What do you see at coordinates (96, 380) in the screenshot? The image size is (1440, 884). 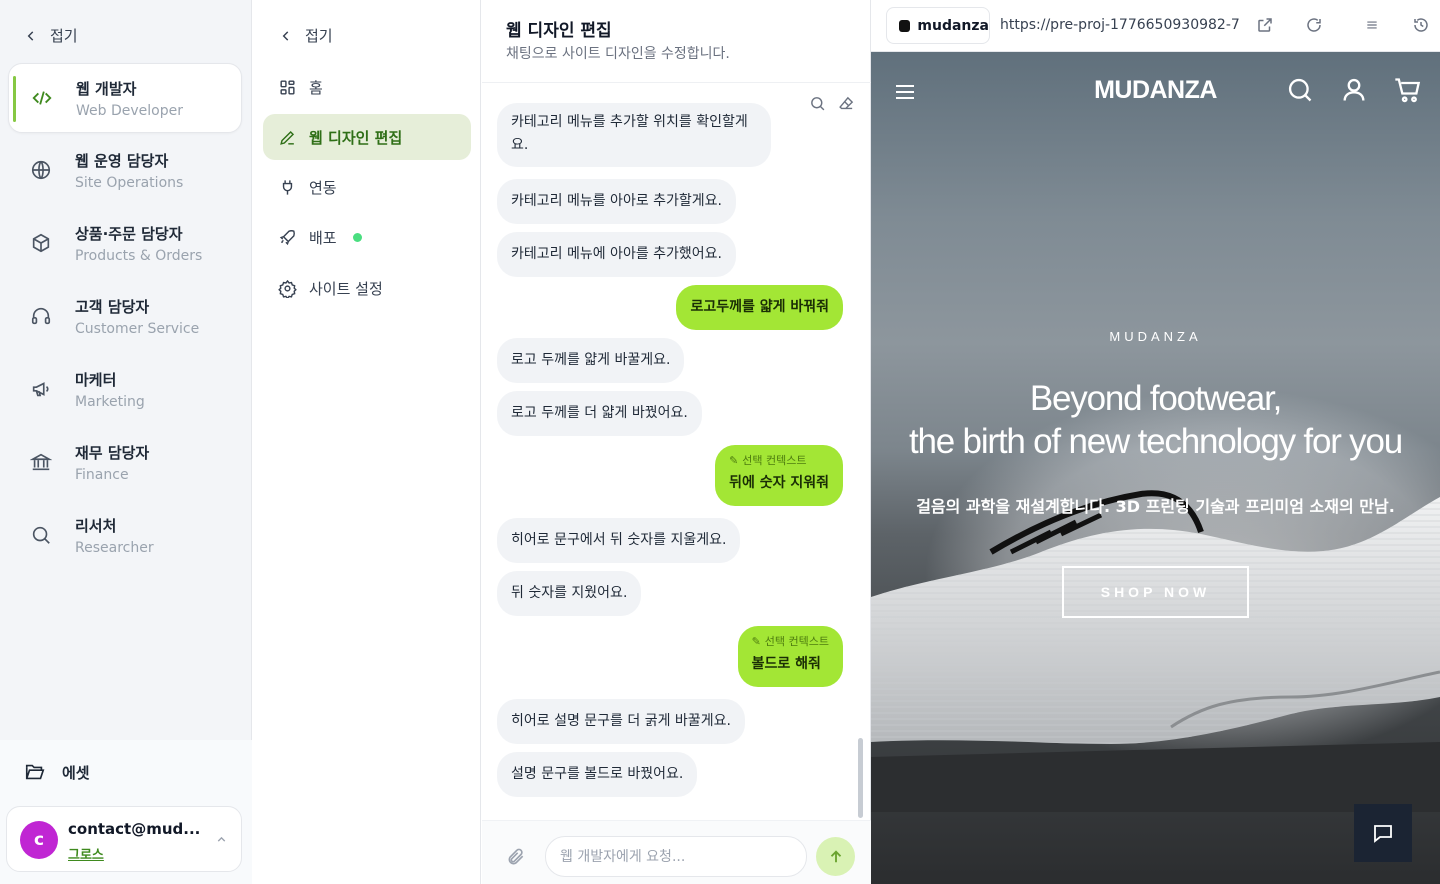 I see `role-title: 마케터` at bounding box center [96, 380].